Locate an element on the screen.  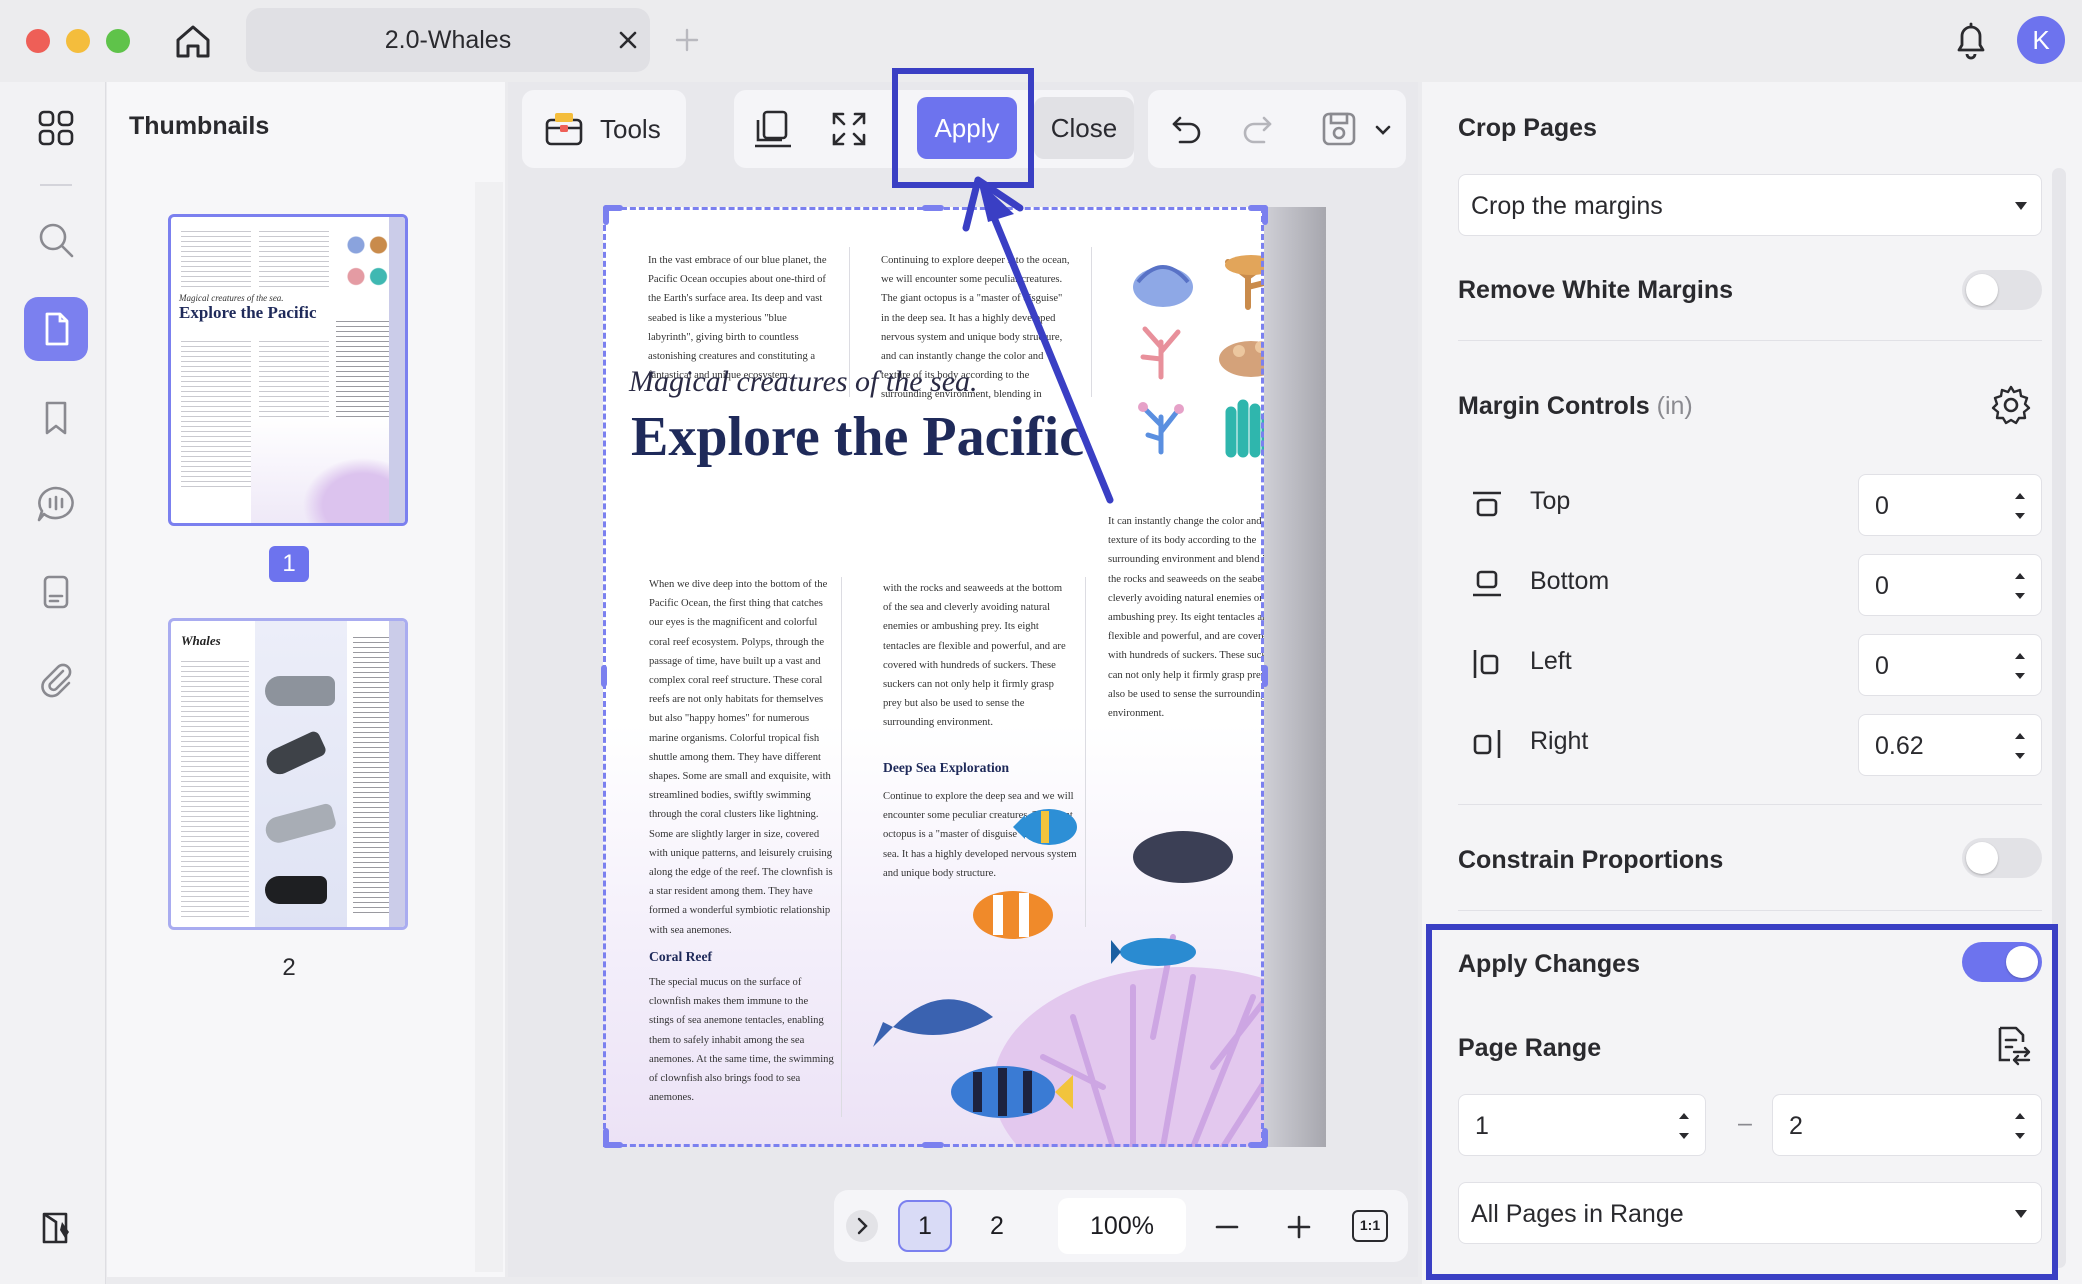
save-options-chevron-icon is located at coordinates (1383, 130).